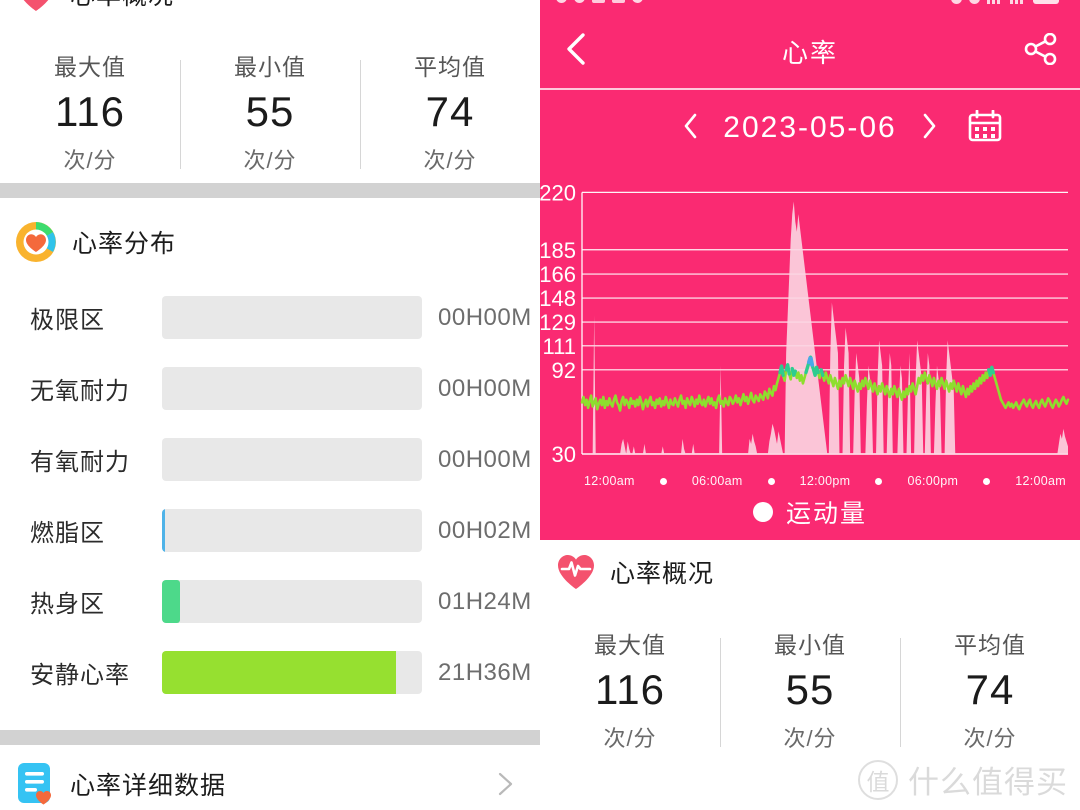  Describe the element at coordinates (826, 514) in the screenshot. I see `legend-label: 运动量` at that location.